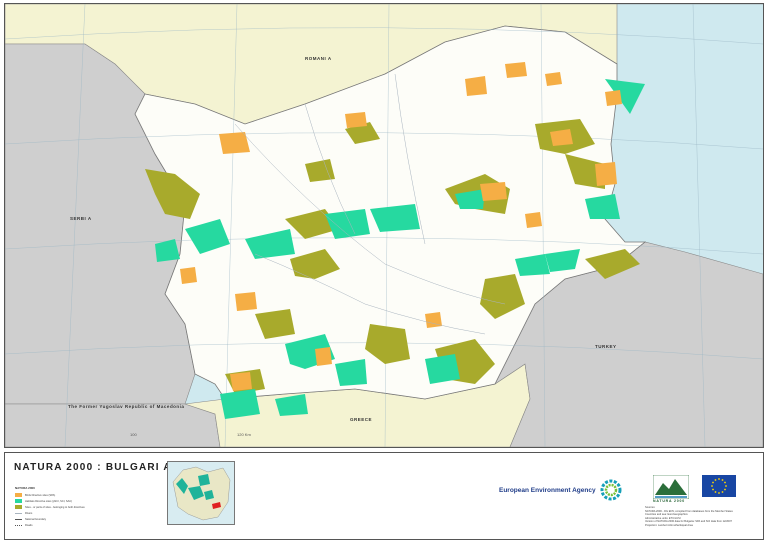 The image size is (768, 543). Describe the element at coordinates (18, 501) in the screenshot. I see `habitats-swatch` at that location.